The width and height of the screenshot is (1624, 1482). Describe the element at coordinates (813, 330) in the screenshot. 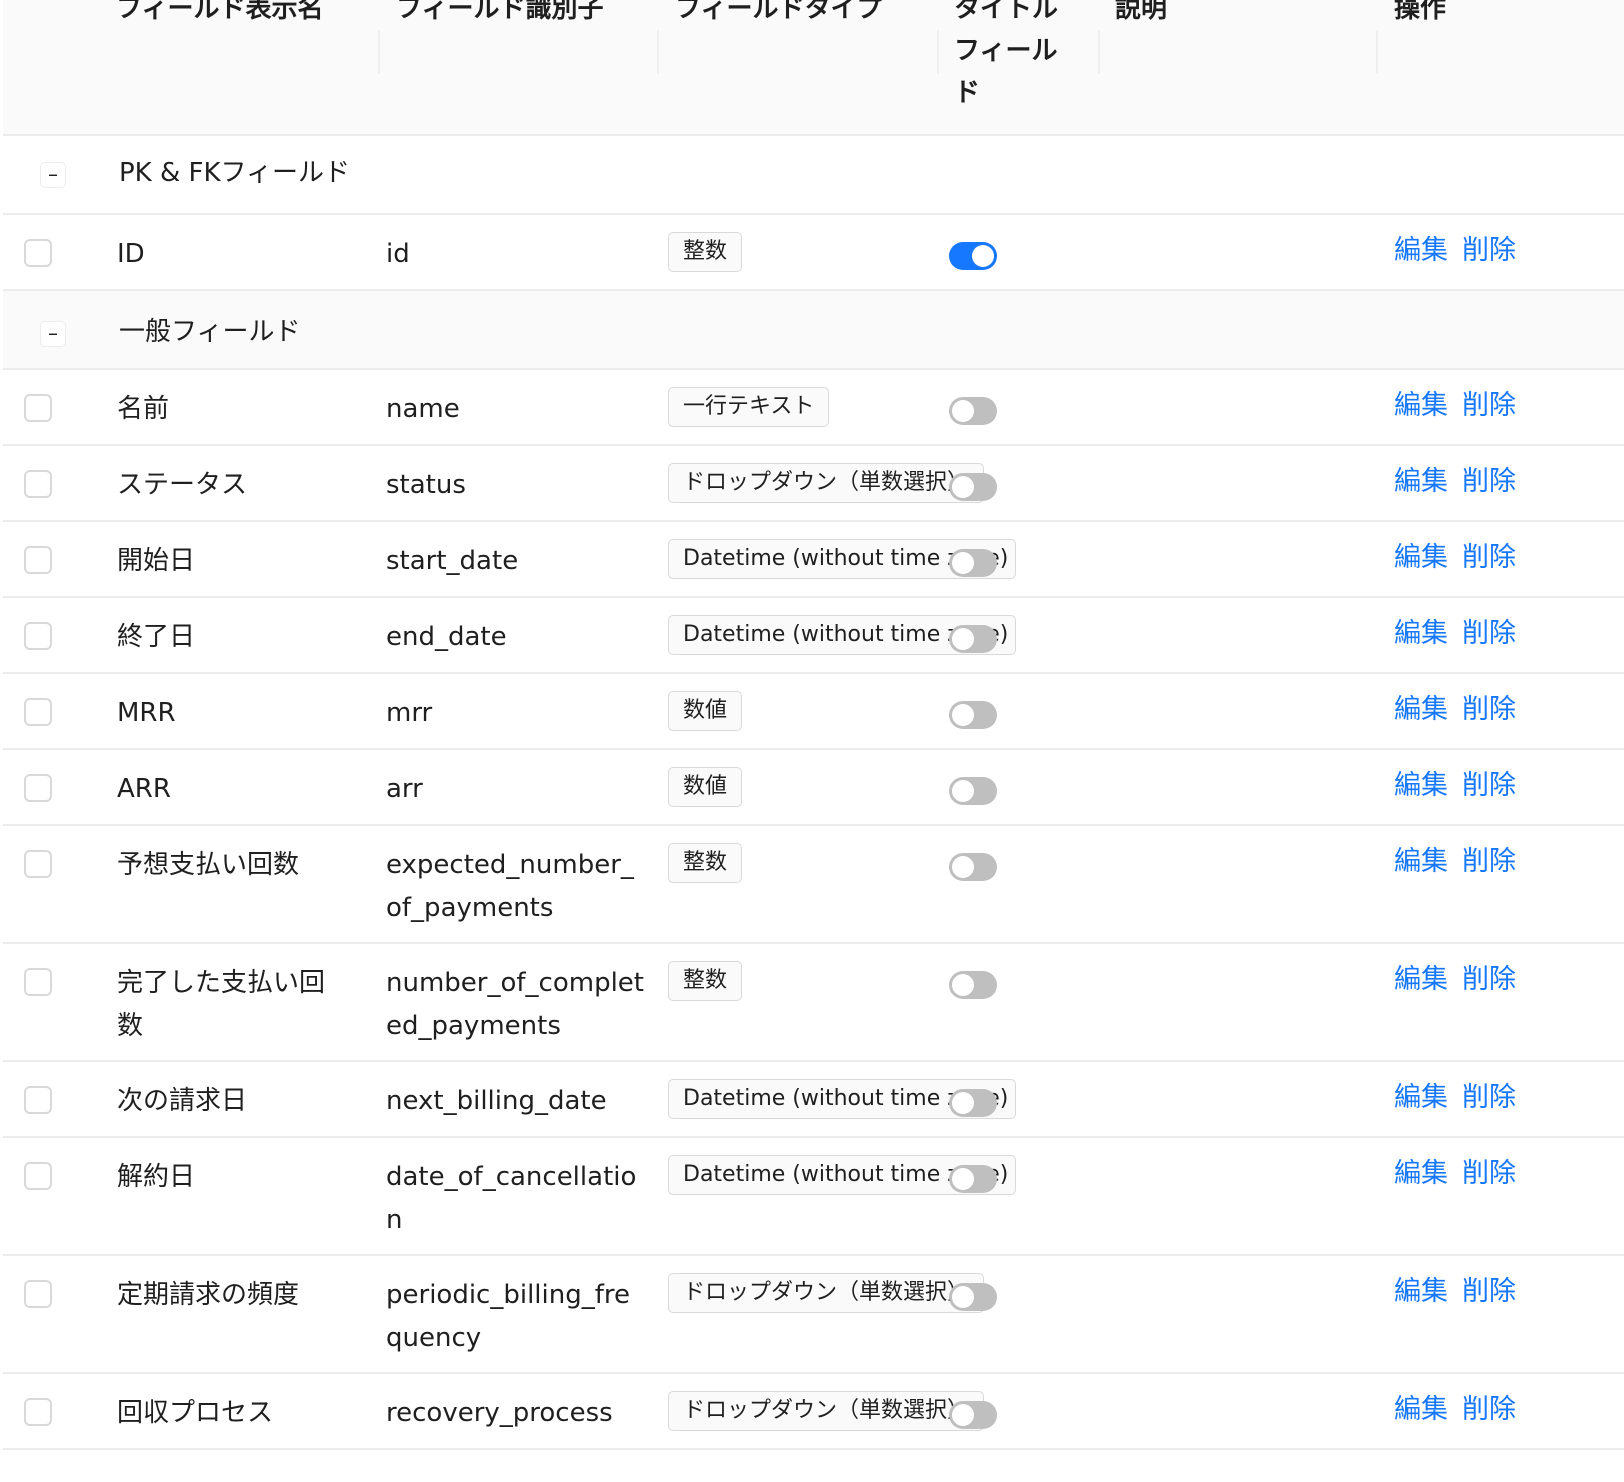

I see `group-row-general: – 一般フィールド` at that location.